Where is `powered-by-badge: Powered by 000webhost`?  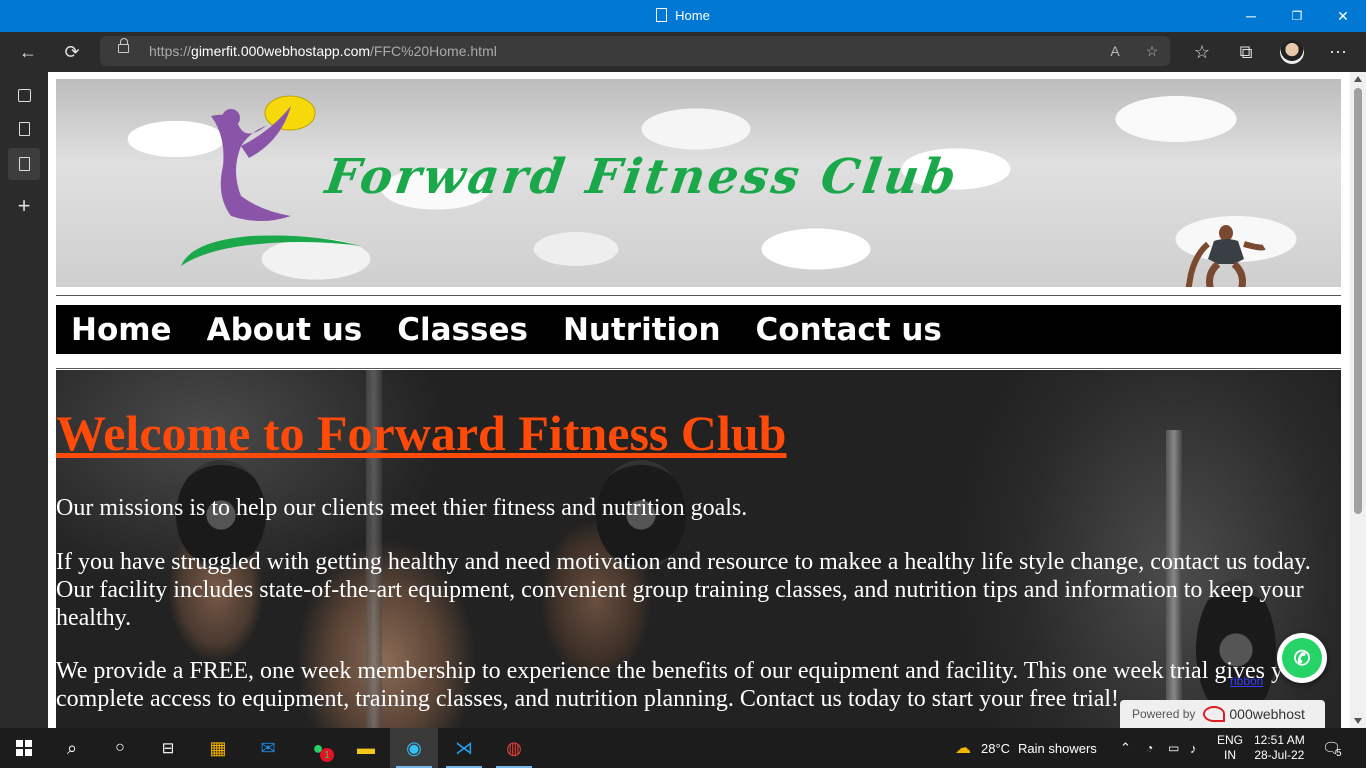
powered-by-badge: Powered by 000webhost is located at coordinates (1222, 714).